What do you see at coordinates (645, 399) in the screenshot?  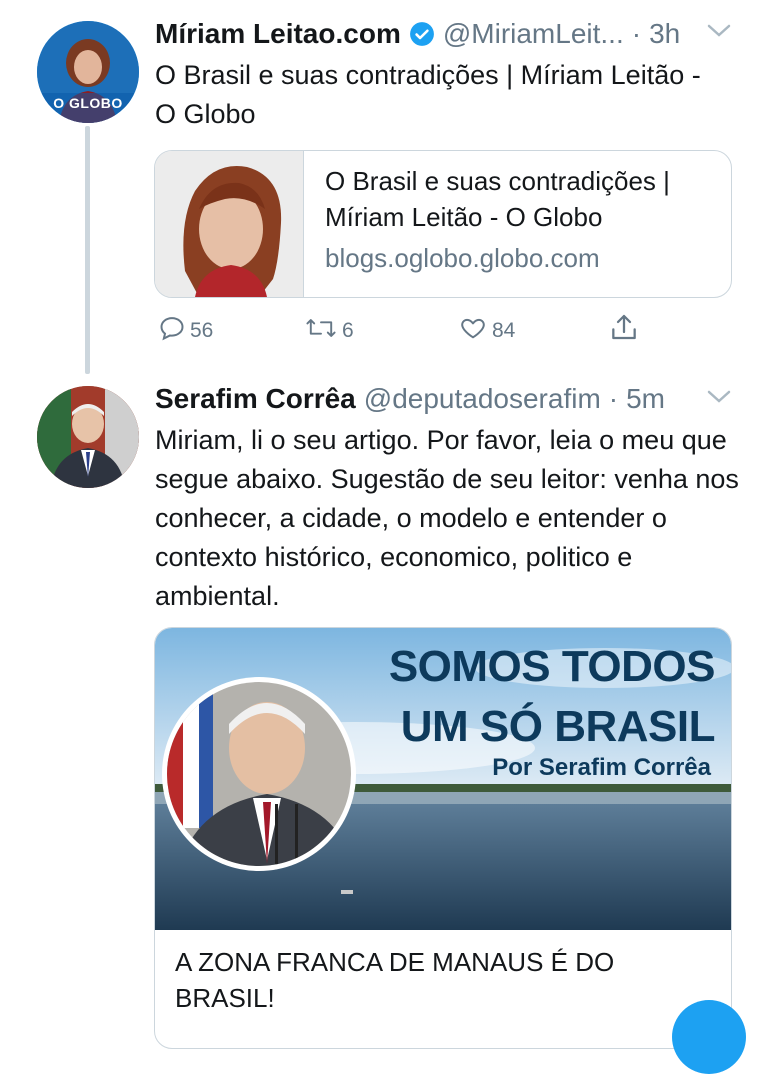 I see `timestamp: 5m` at bounding box center [645, 399].